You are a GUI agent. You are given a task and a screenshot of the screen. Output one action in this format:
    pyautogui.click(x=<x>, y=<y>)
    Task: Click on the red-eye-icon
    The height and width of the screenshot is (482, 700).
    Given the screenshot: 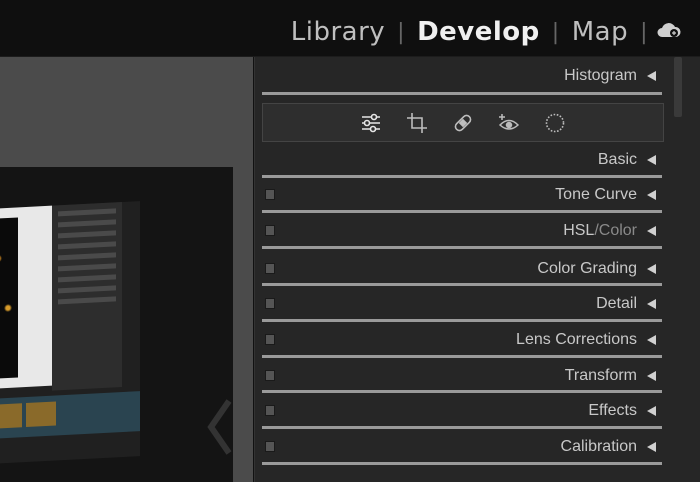 What is the action you would take?
    pyautogui.click(x=509, y=123)
    